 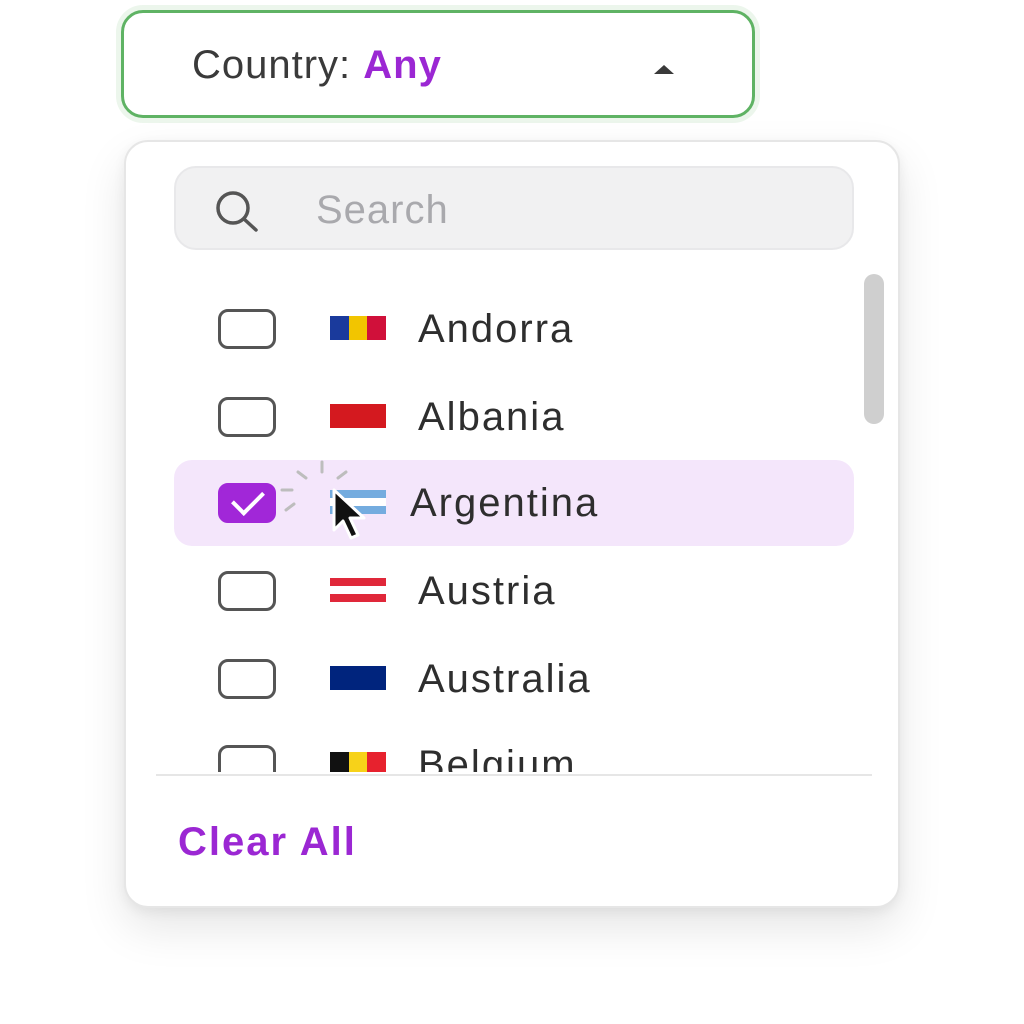 I want to click on australia-flag-icon, so click(x=358, y=678).